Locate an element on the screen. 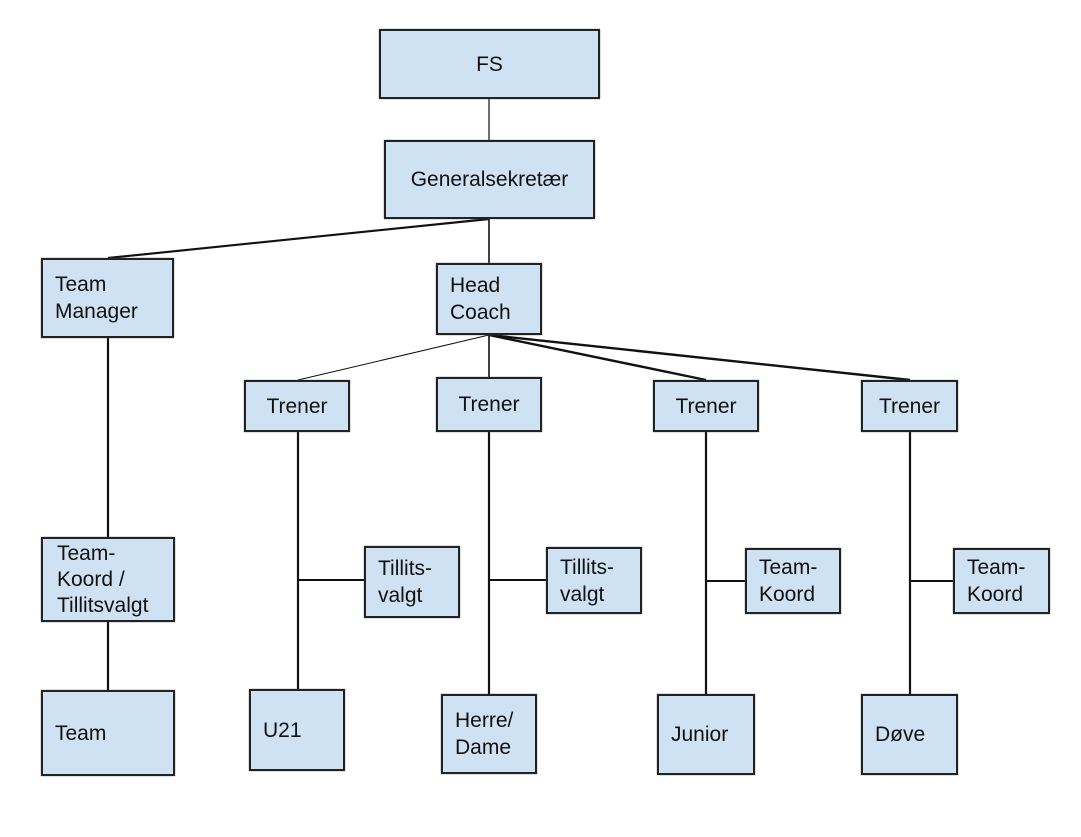  node-team-manager: Team Manager is located at coordinates (107, 298).